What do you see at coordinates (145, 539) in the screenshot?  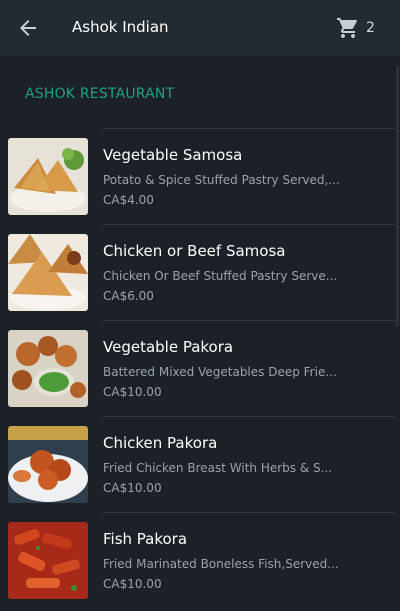 I see `item-name: Fish Pakora` at bounding box center [145, 539].